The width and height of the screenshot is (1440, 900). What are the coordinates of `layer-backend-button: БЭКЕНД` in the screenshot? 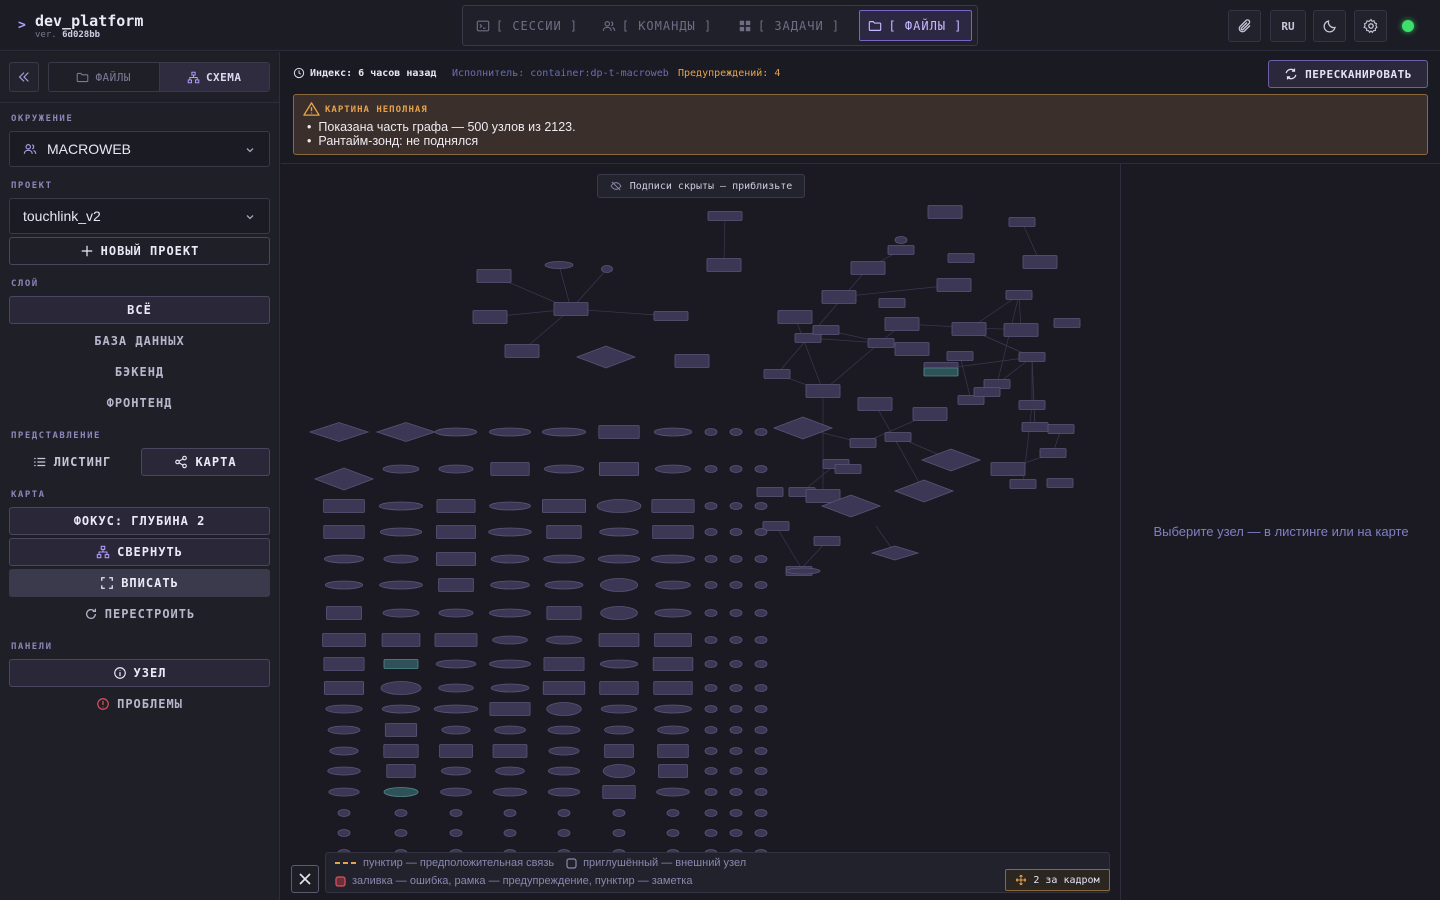 It's located at (139, 372).